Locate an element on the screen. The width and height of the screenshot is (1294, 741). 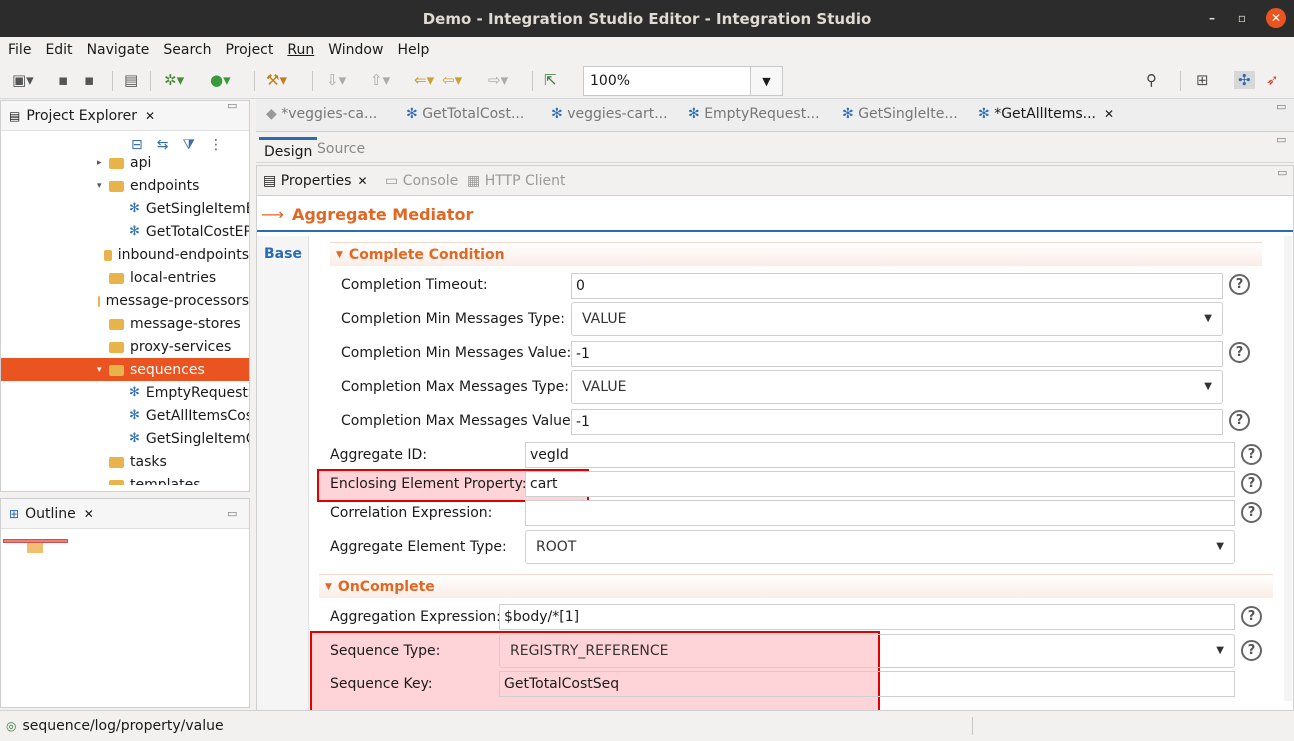
open-icon: ⇱ is located at coordinates (550, 80).